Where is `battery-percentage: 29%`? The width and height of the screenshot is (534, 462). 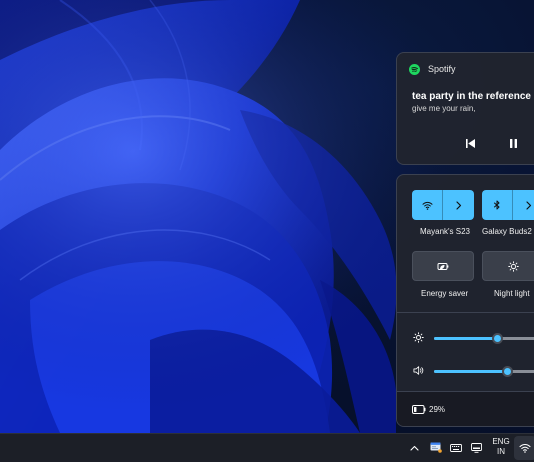 battery-percentage: 29% is located at coordinates (437, 409).